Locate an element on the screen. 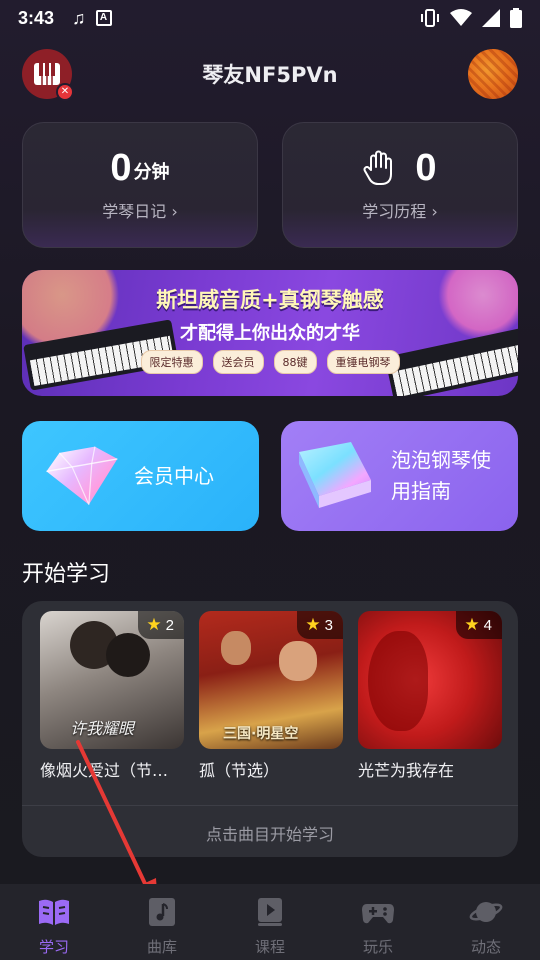 This screenshot has height=960, width=540. section-title: 开始学习 is located at coordinates (66, 574).